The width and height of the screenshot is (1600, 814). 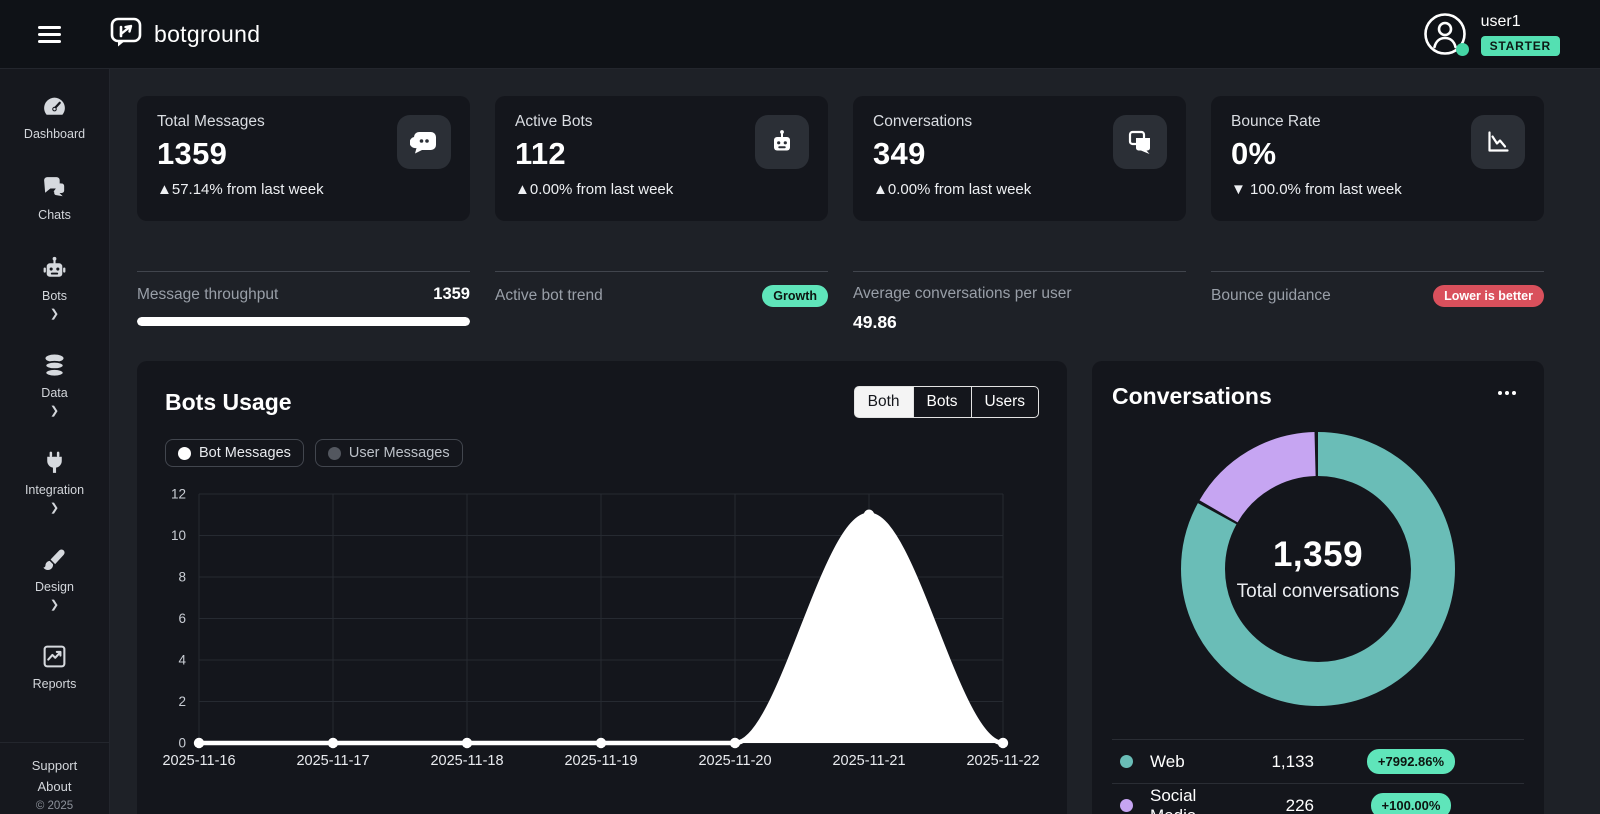 What do you see at coordinates (1491, 34) in the screenshot?
I see `user-menu: user1 STARTER` at bounding box center [1491, 34].